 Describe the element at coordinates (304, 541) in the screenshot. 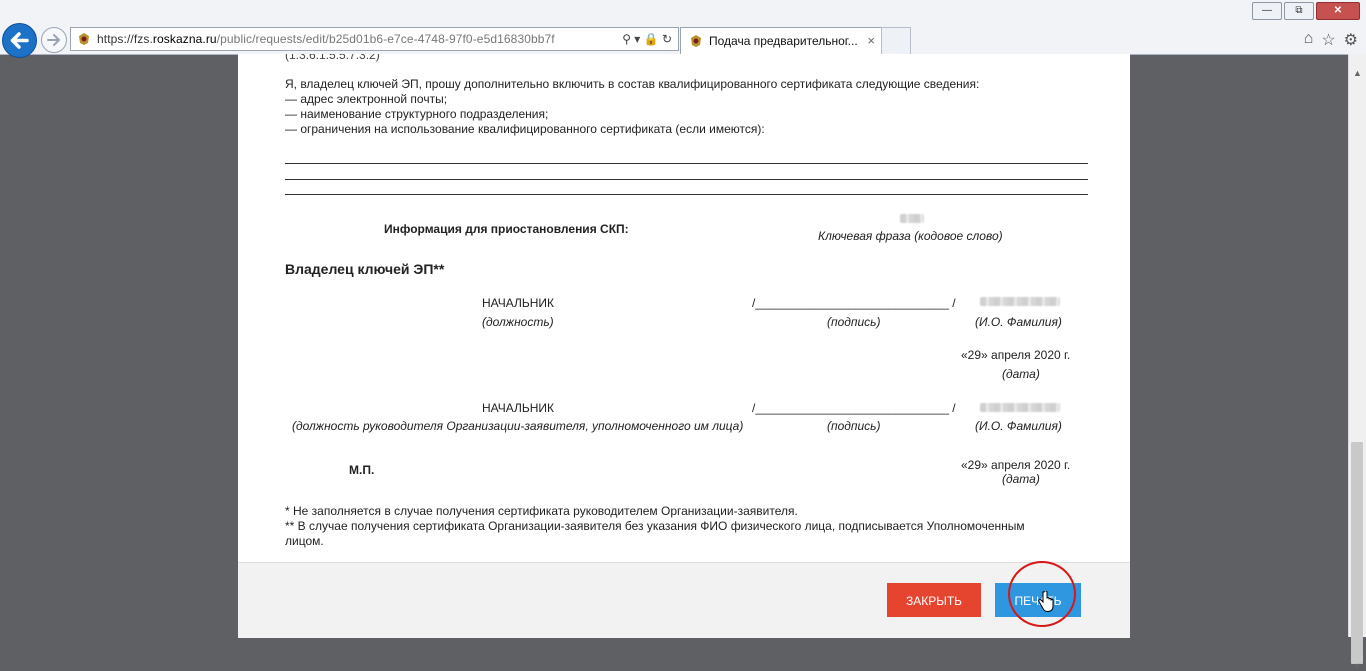

I see `footnote-2-cont: лицом.` at that location.